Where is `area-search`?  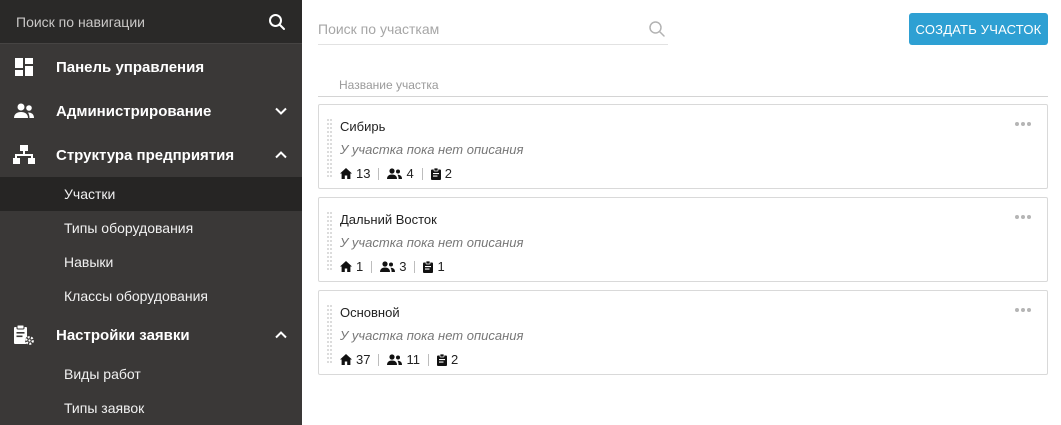
area-search is located at coordinates (493, 29).